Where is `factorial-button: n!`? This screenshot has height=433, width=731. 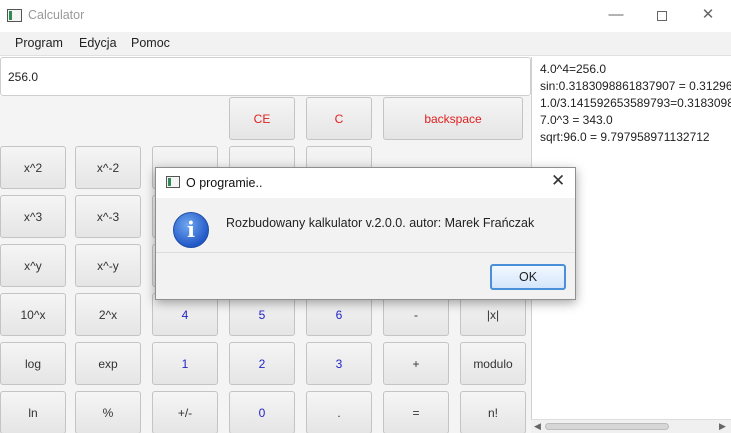 factorial-button: n! is located at coordinates (493, 412).